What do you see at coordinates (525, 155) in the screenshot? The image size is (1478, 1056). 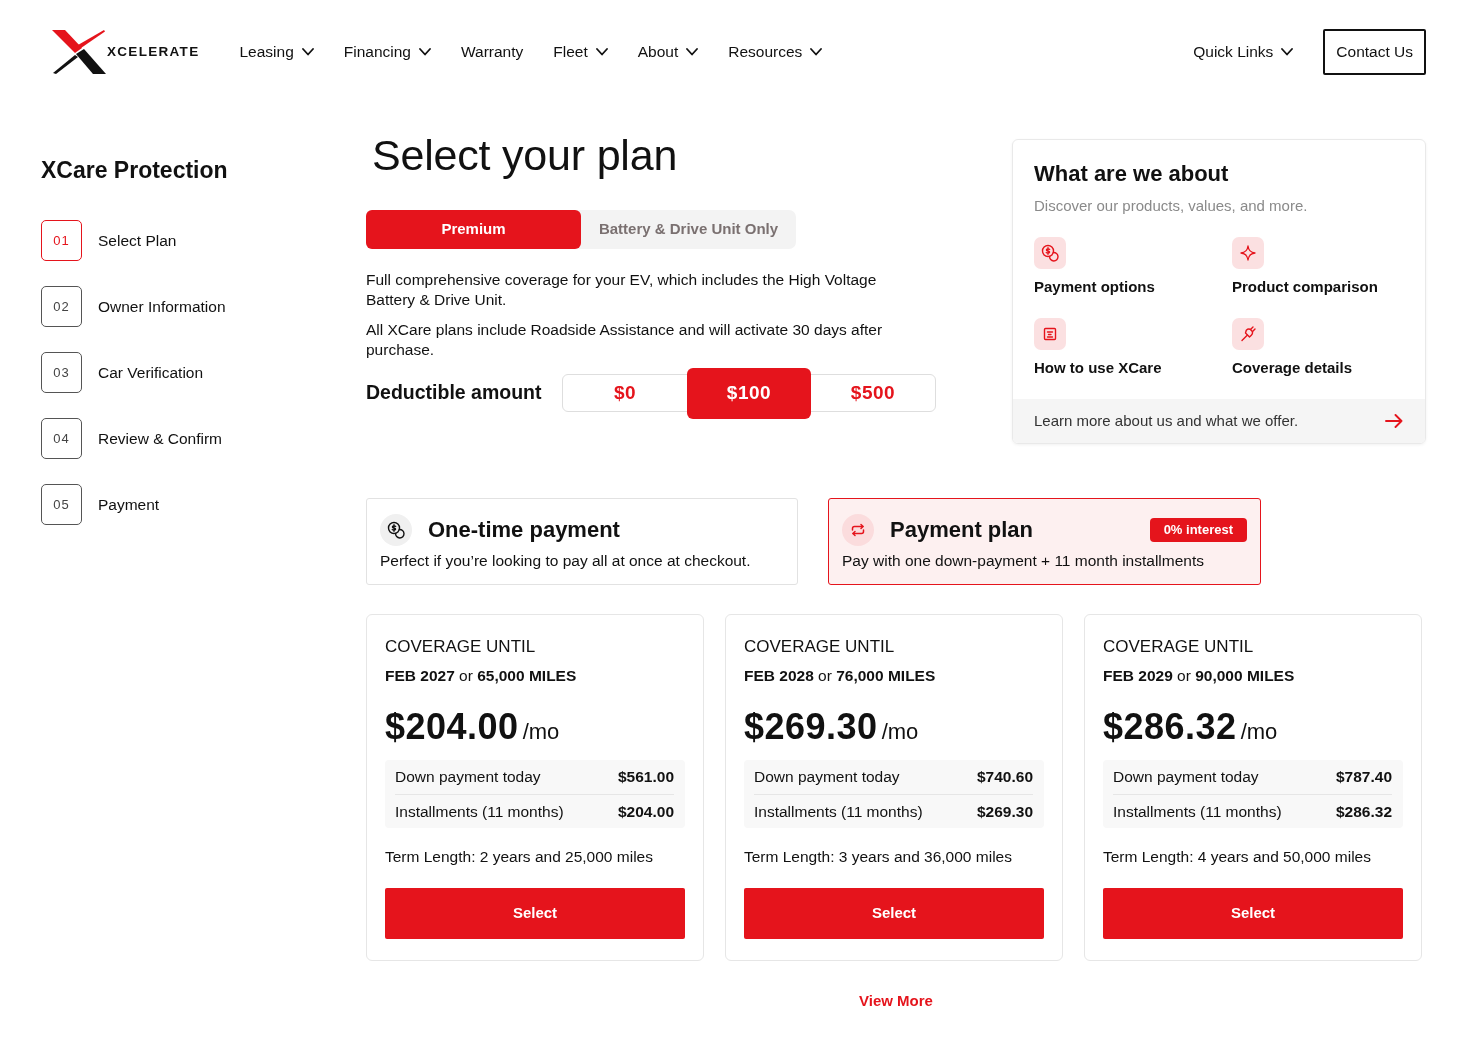 I see `page-title: Select your plan` at bounding box center [525, 155].